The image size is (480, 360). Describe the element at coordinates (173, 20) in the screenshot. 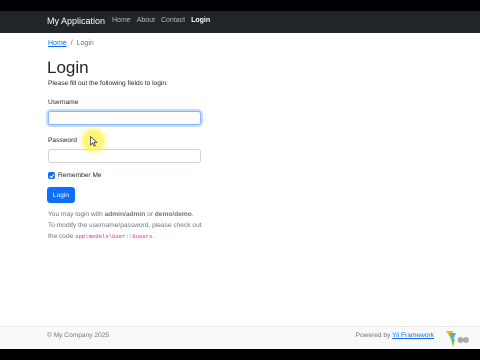

I see `nav-item-contact: Contact` at that location.